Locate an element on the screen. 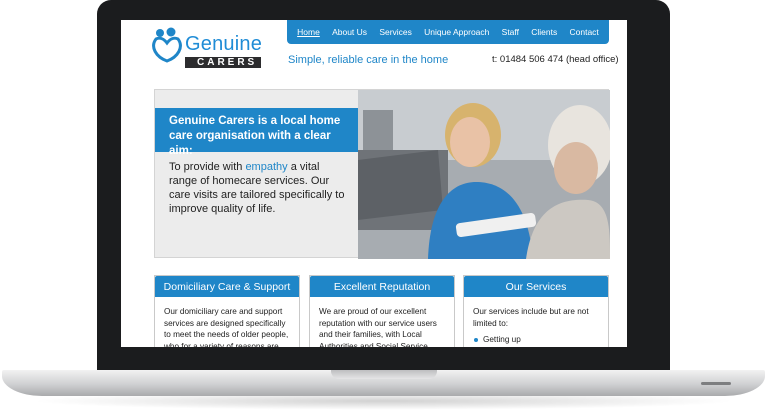 The image size is (767, 414). carer-photo-illustration is located at coordinates (484, 174).